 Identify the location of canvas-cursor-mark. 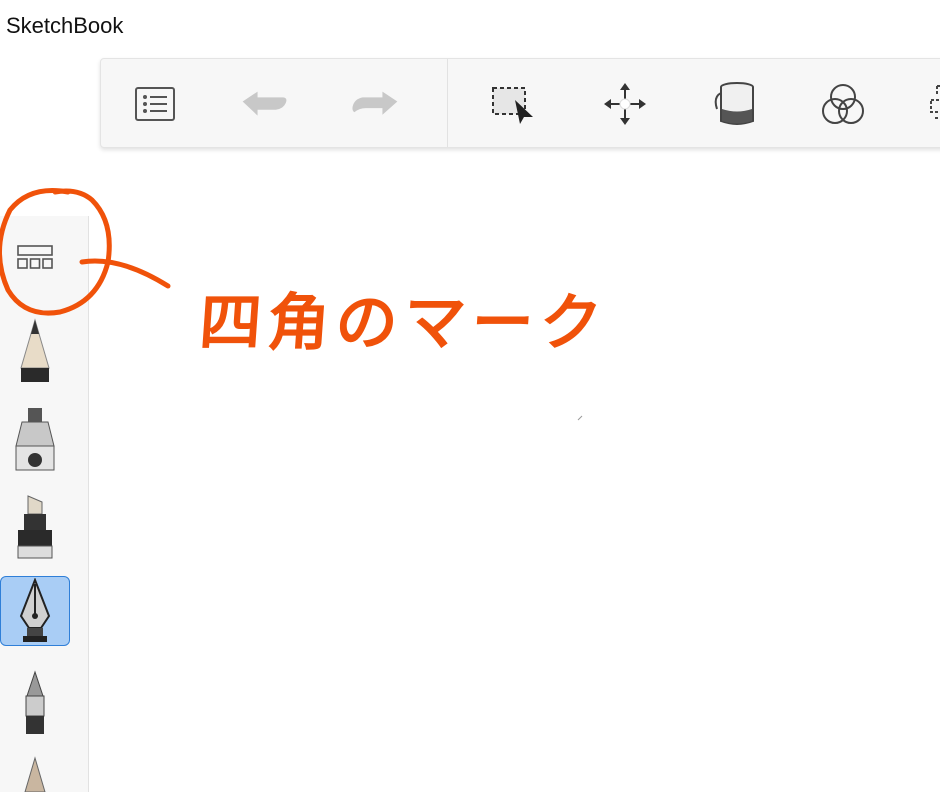
(580, 418).